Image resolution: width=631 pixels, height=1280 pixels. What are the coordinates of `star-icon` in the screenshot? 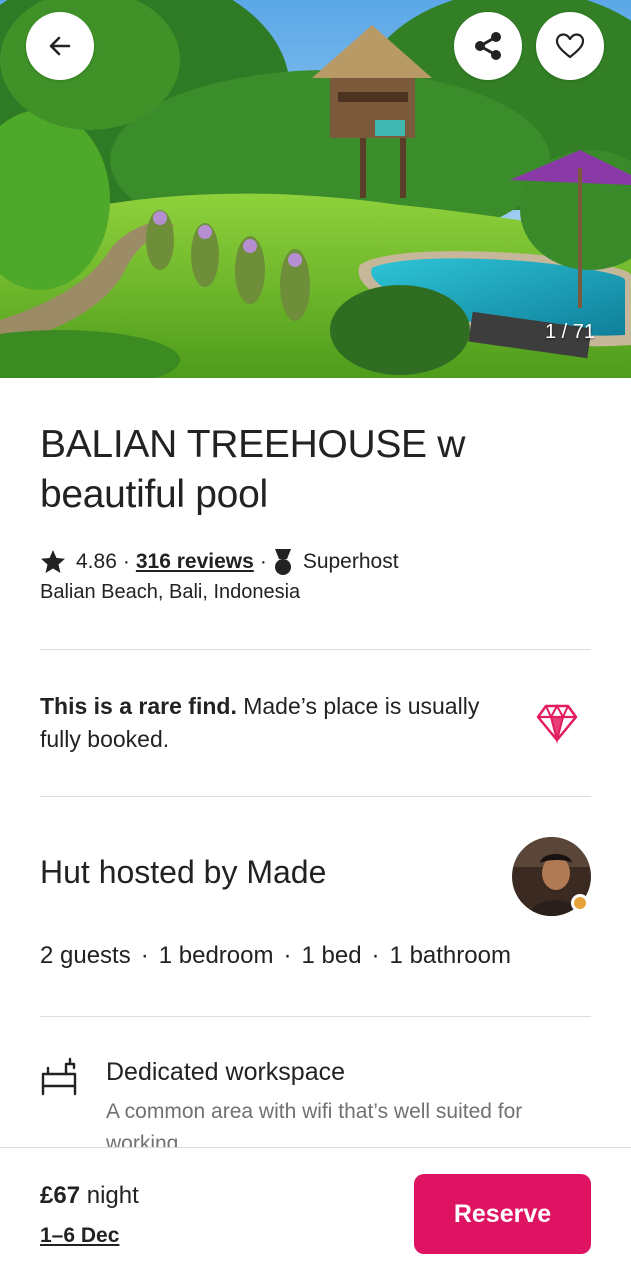 It's located at (53, 561).